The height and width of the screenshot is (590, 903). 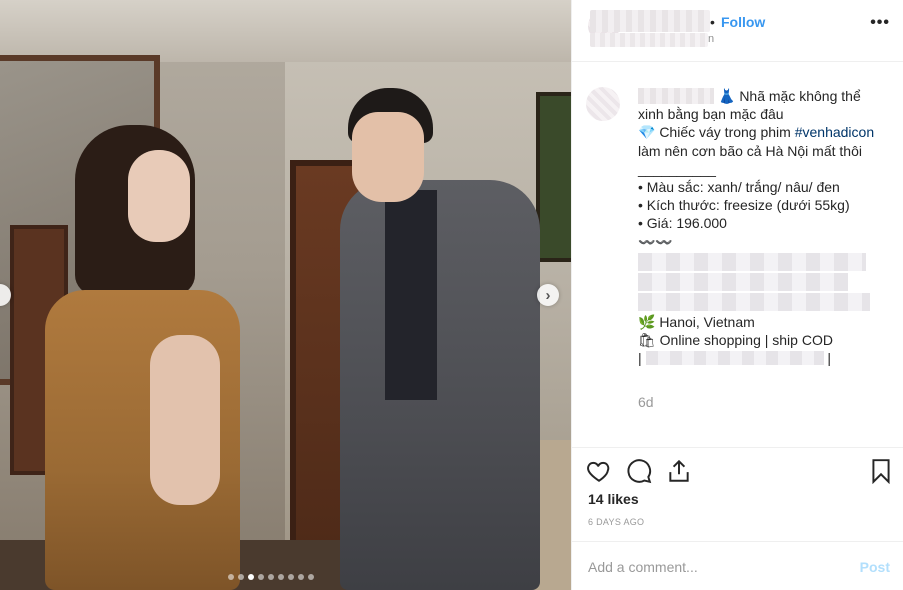 What do you see at coordinates (711, 39) in the screenshot?
I see `location-tail: n` at bounding box center [711, 39].